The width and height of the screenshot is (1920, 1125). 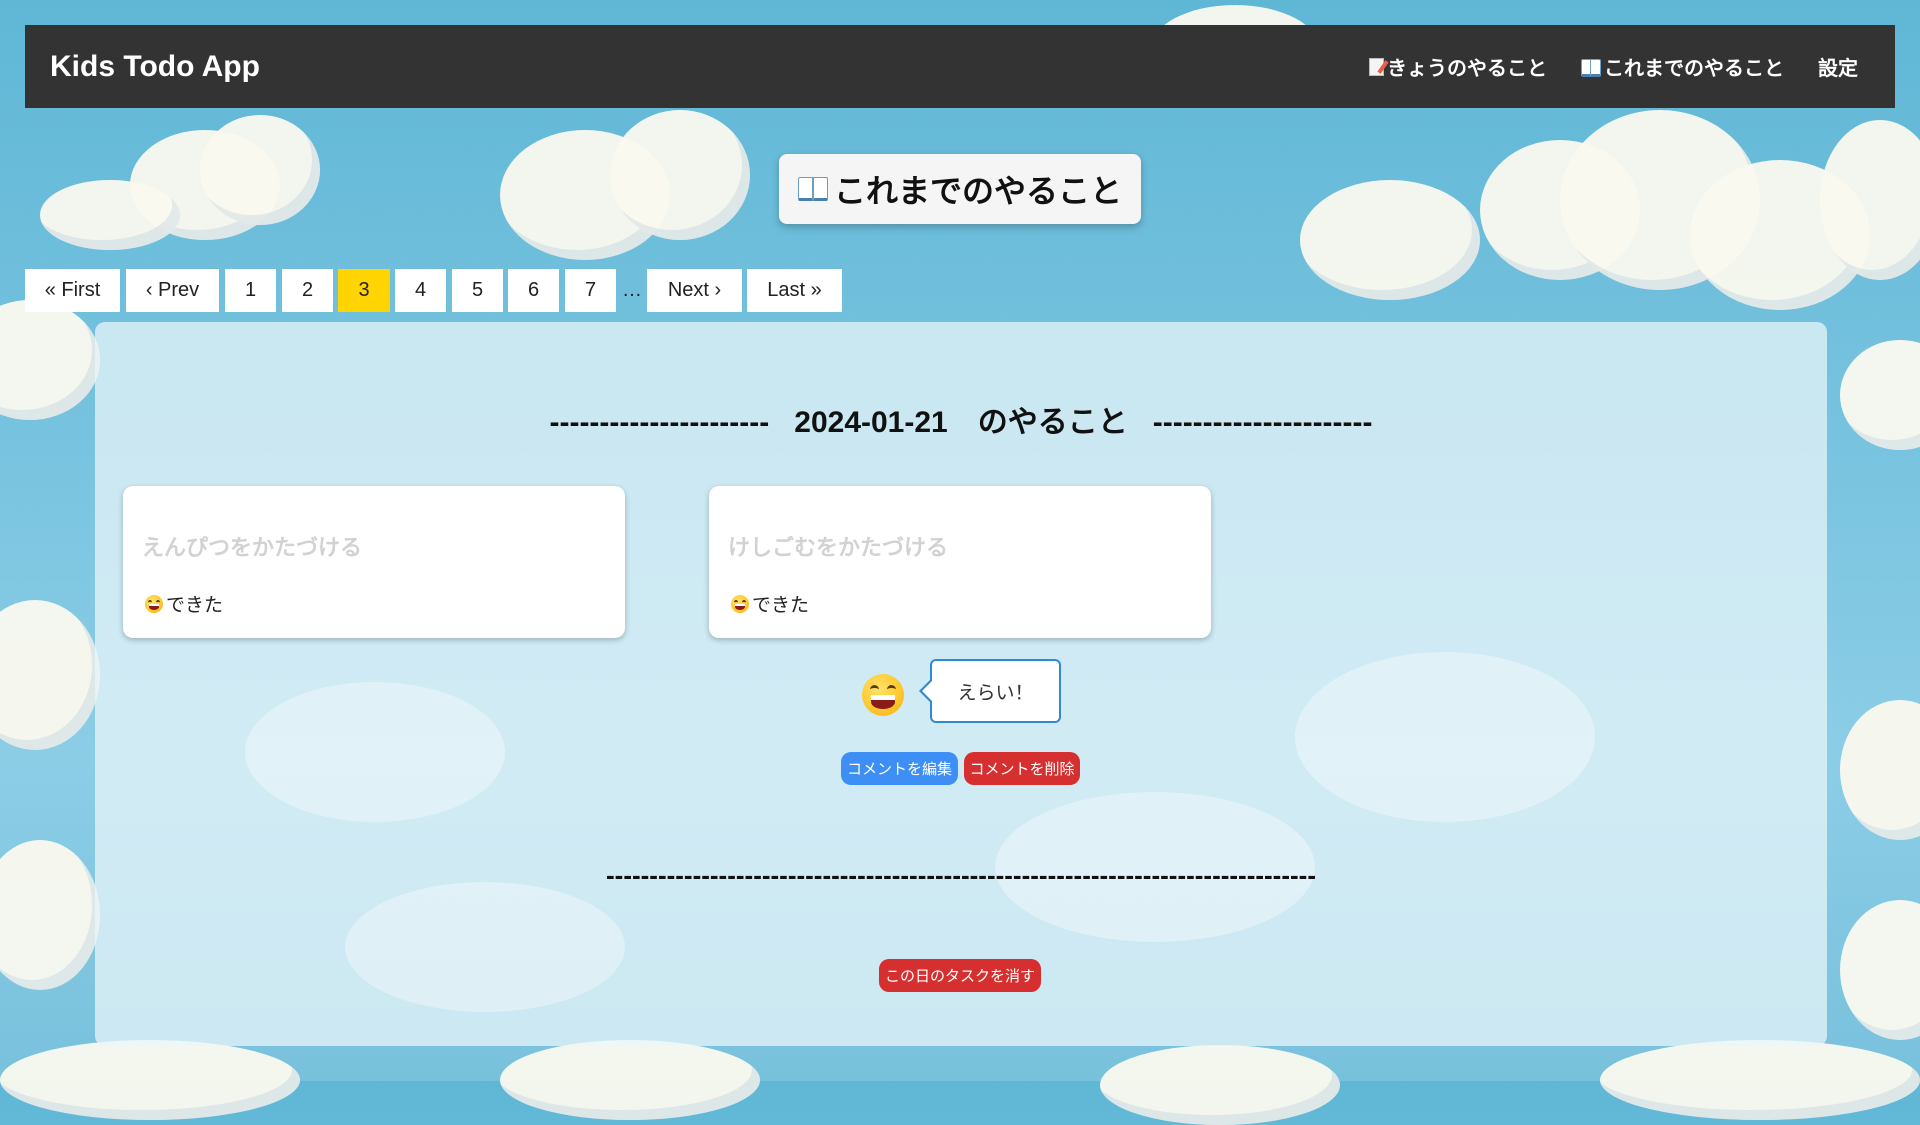 I want to click on delete-comment-button: コメントを削除, so click(x=1022, y=768).